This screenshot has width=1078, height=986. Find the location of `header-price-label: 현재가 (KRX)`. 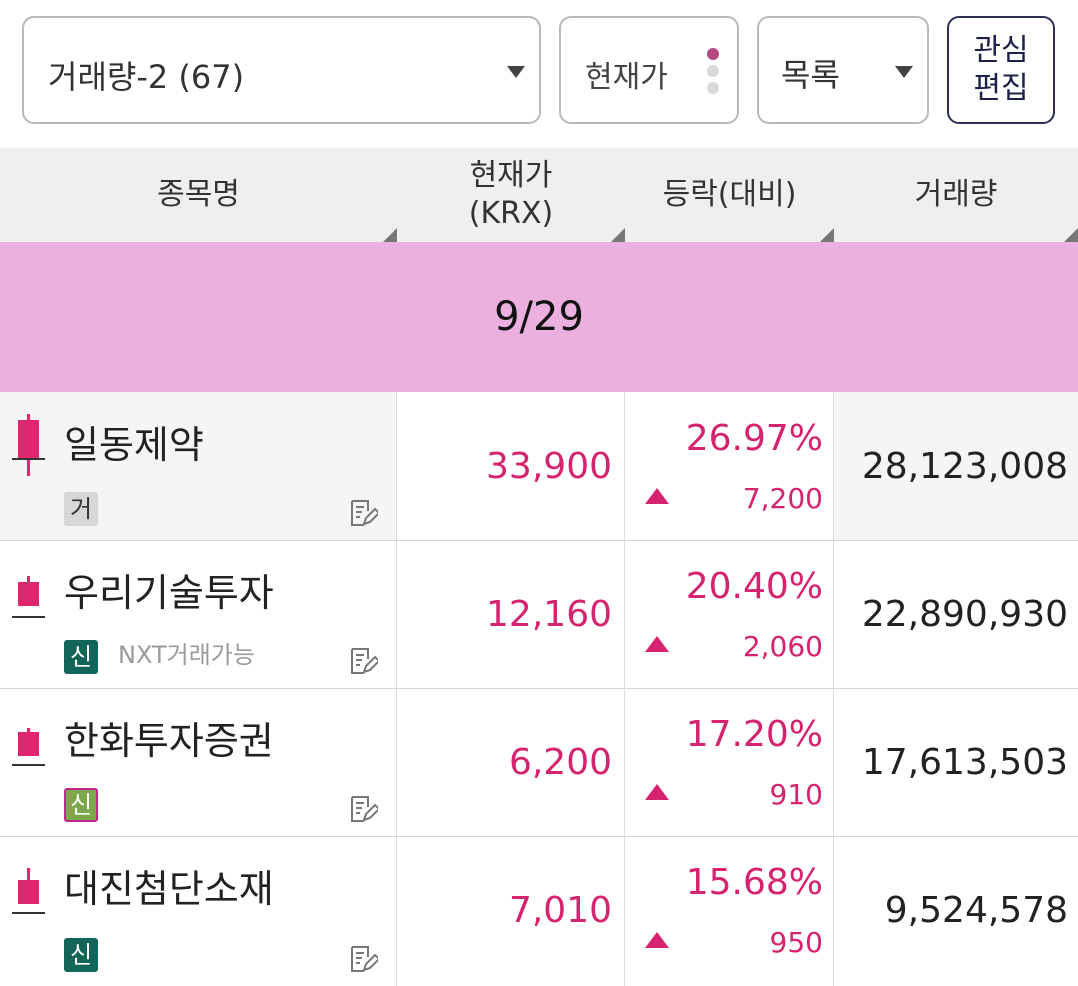

header-price-label: 현재가 (KRX) is located at coordinates (511, 194).